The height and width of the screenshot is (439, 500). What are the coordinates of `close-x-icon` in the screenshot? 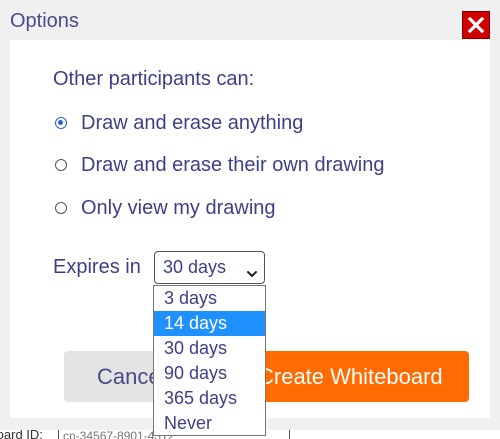 It's located at (476, 25).